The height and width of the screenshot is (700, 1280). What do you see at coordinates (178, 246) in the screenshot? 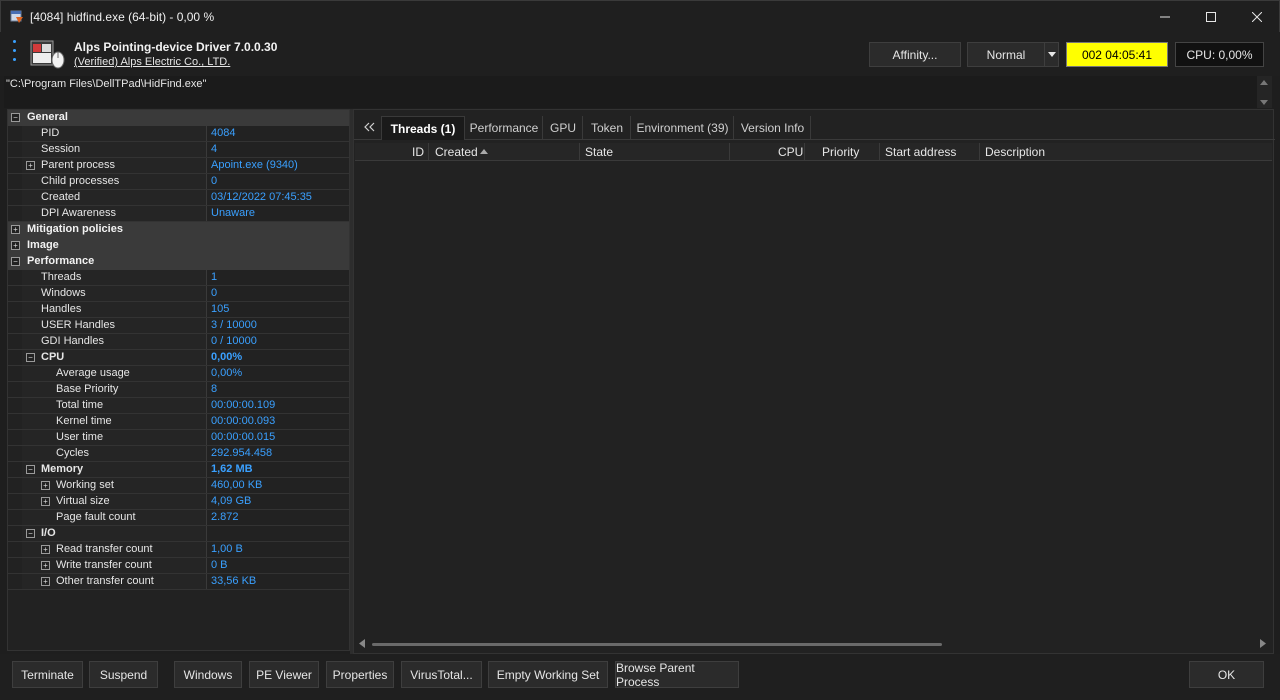
I see `tree-group-image: + Image` at bounding box center [178, 246].